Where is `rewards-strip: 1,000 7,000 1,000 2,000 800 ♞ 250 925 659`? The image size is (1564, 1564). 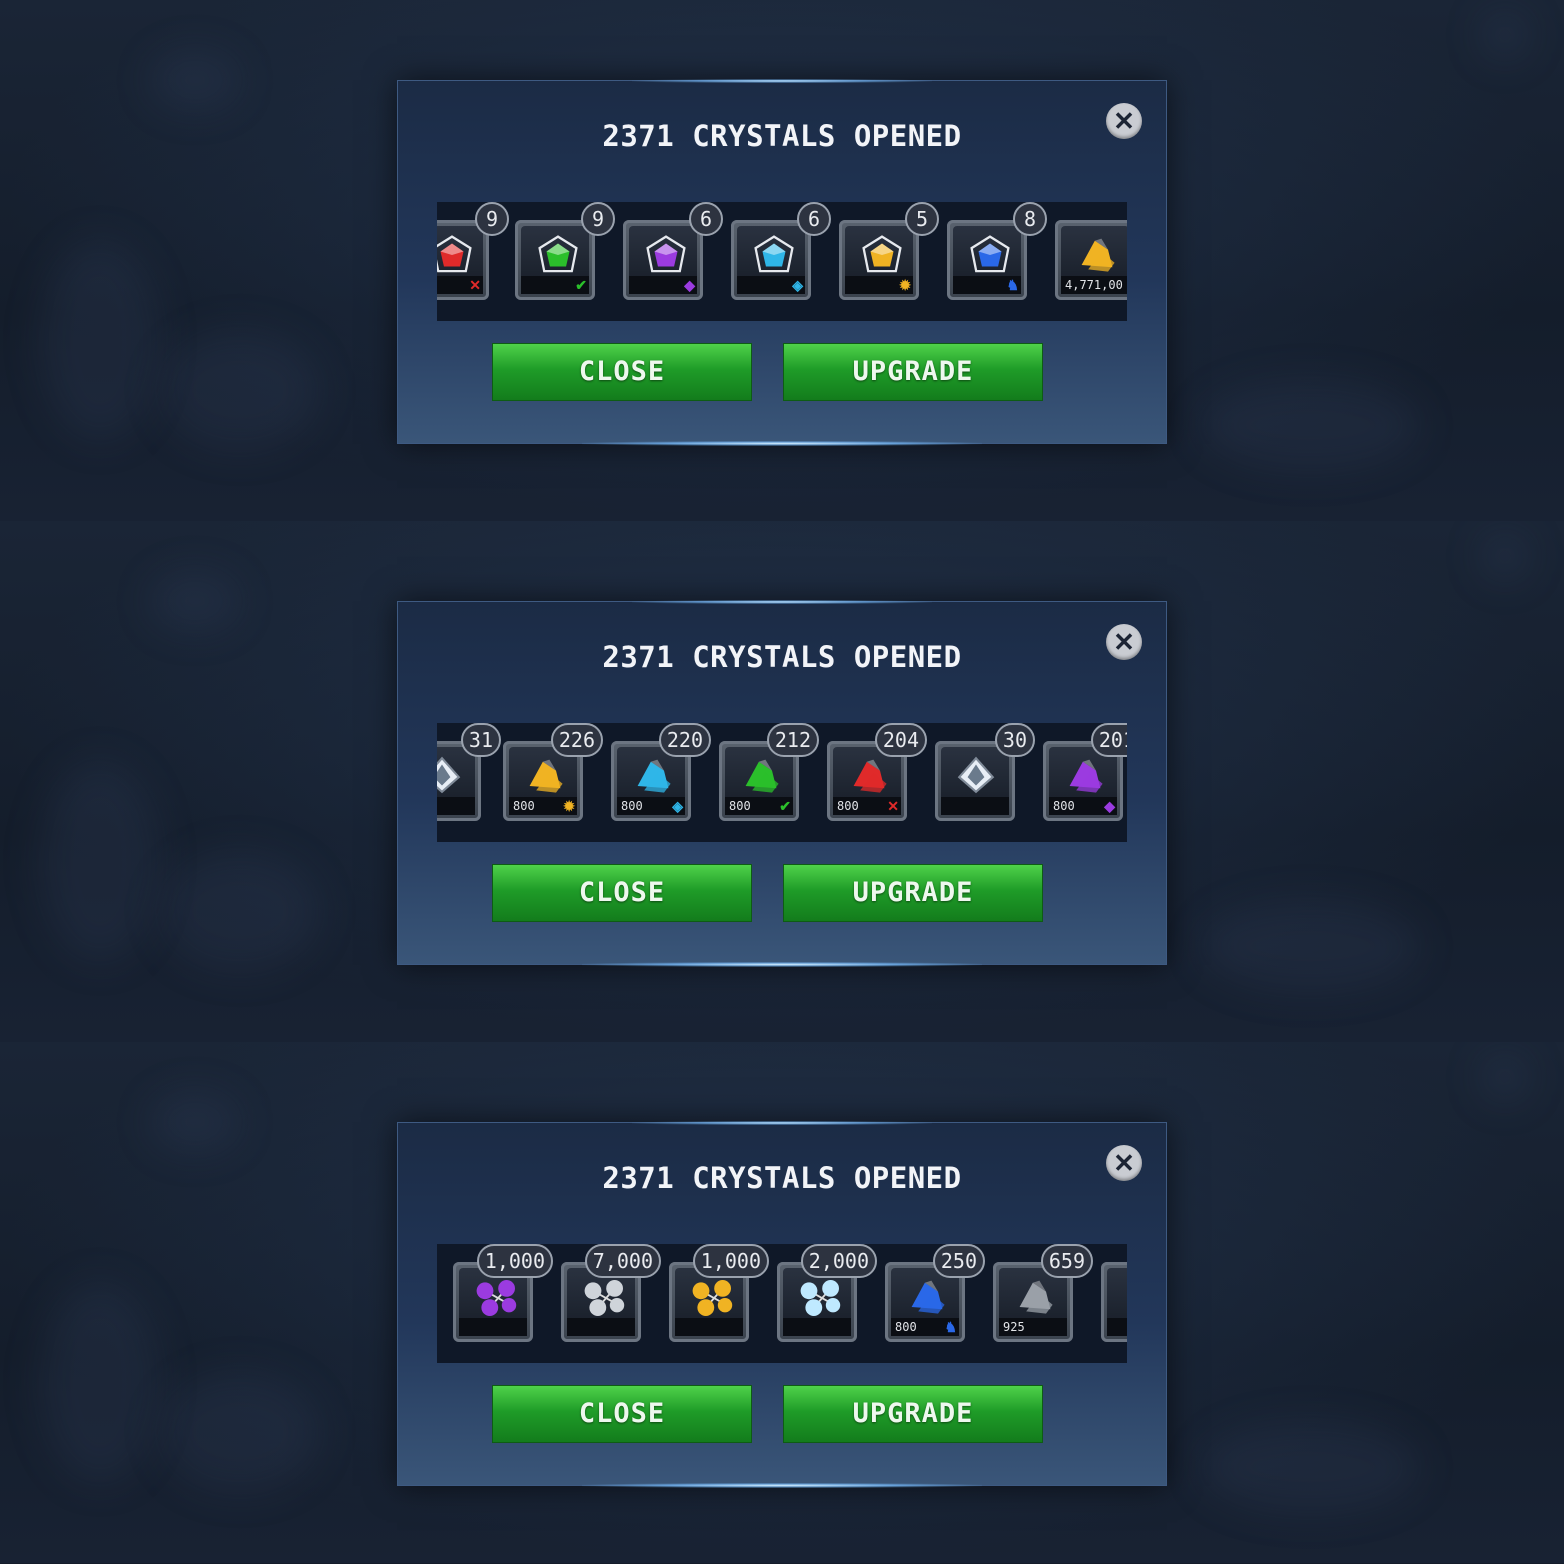
rewards-strip: 1,000 7,000 1,000 2,000 800 ♞ 250 925 659 is located at coordinates (782, 1303).